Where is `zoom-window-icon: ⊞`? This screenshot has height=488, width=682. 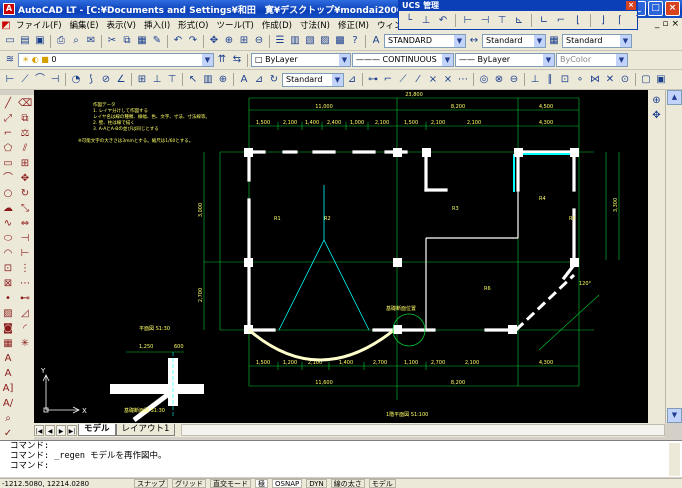 zoom-window-icon: ⊞ is located at coordinates (244, 41).